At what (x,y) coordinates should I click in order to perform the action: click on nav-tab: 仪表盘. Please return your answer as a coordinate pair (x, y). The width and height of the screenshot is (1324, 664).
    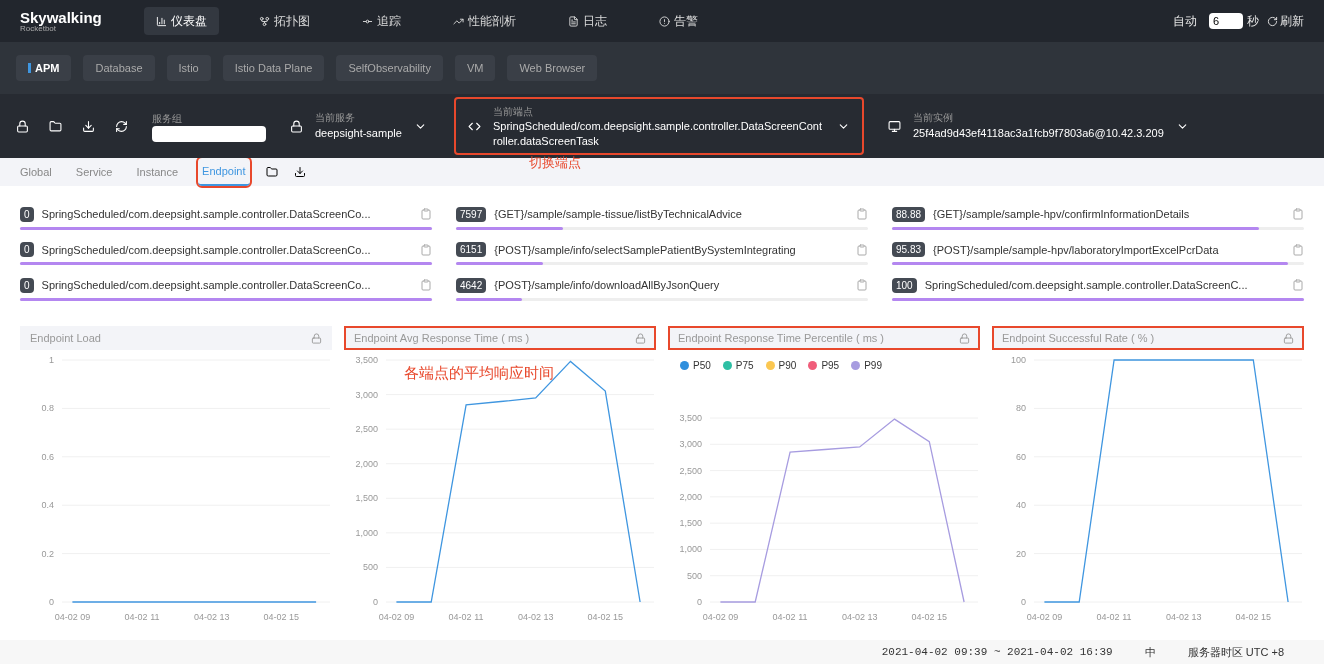
    Looking at the image, I should click on (181, 21).